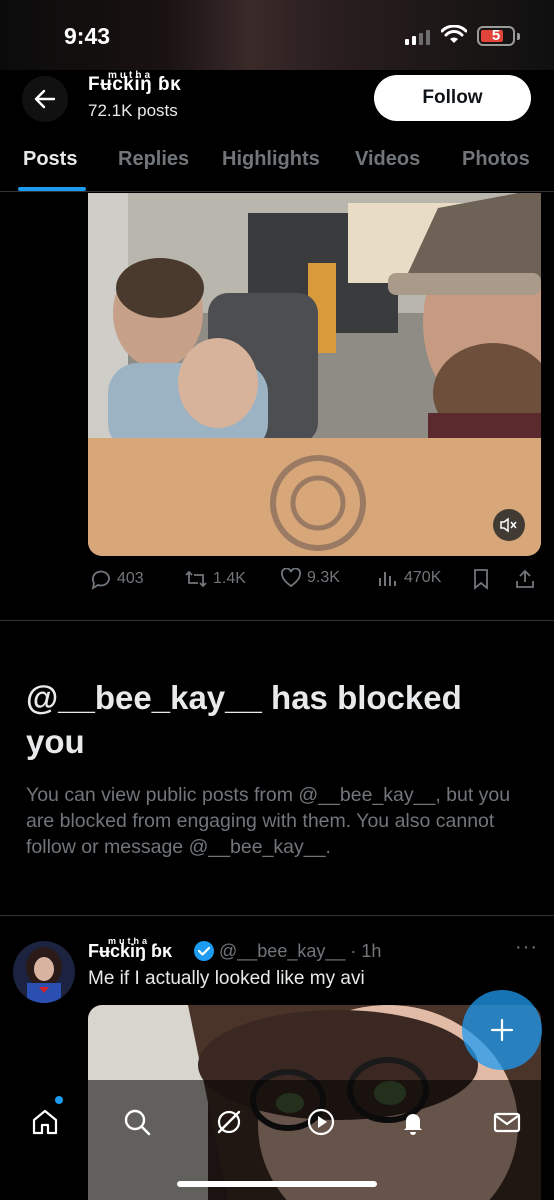 The width and height of the screenshot is (554, 1200). I want to click on repost-button: 1.4K, so click(215, 579).